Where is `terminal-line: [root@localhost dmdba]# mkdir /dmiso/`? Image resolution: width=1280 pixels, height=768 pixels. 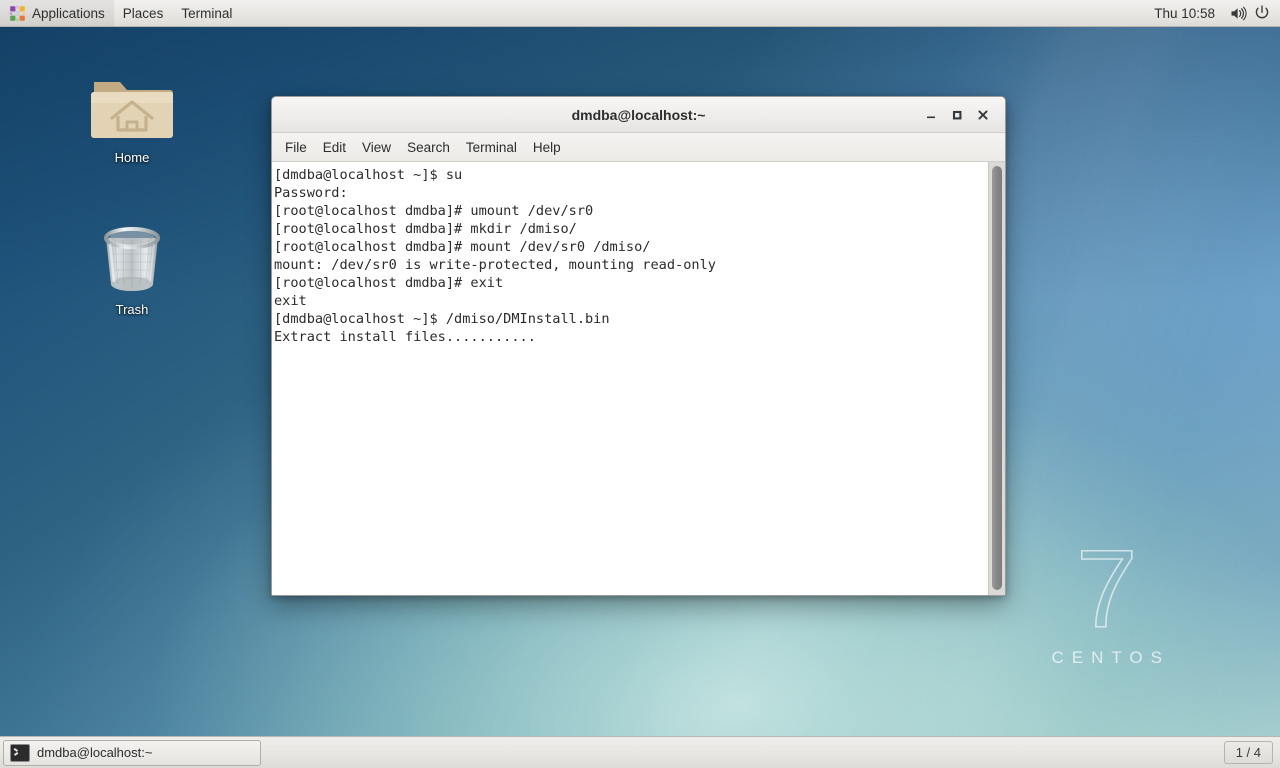 terminal-line: [root@localhost dmdba]# mkdir /dmiso/ is located at coordinates (425, 229).